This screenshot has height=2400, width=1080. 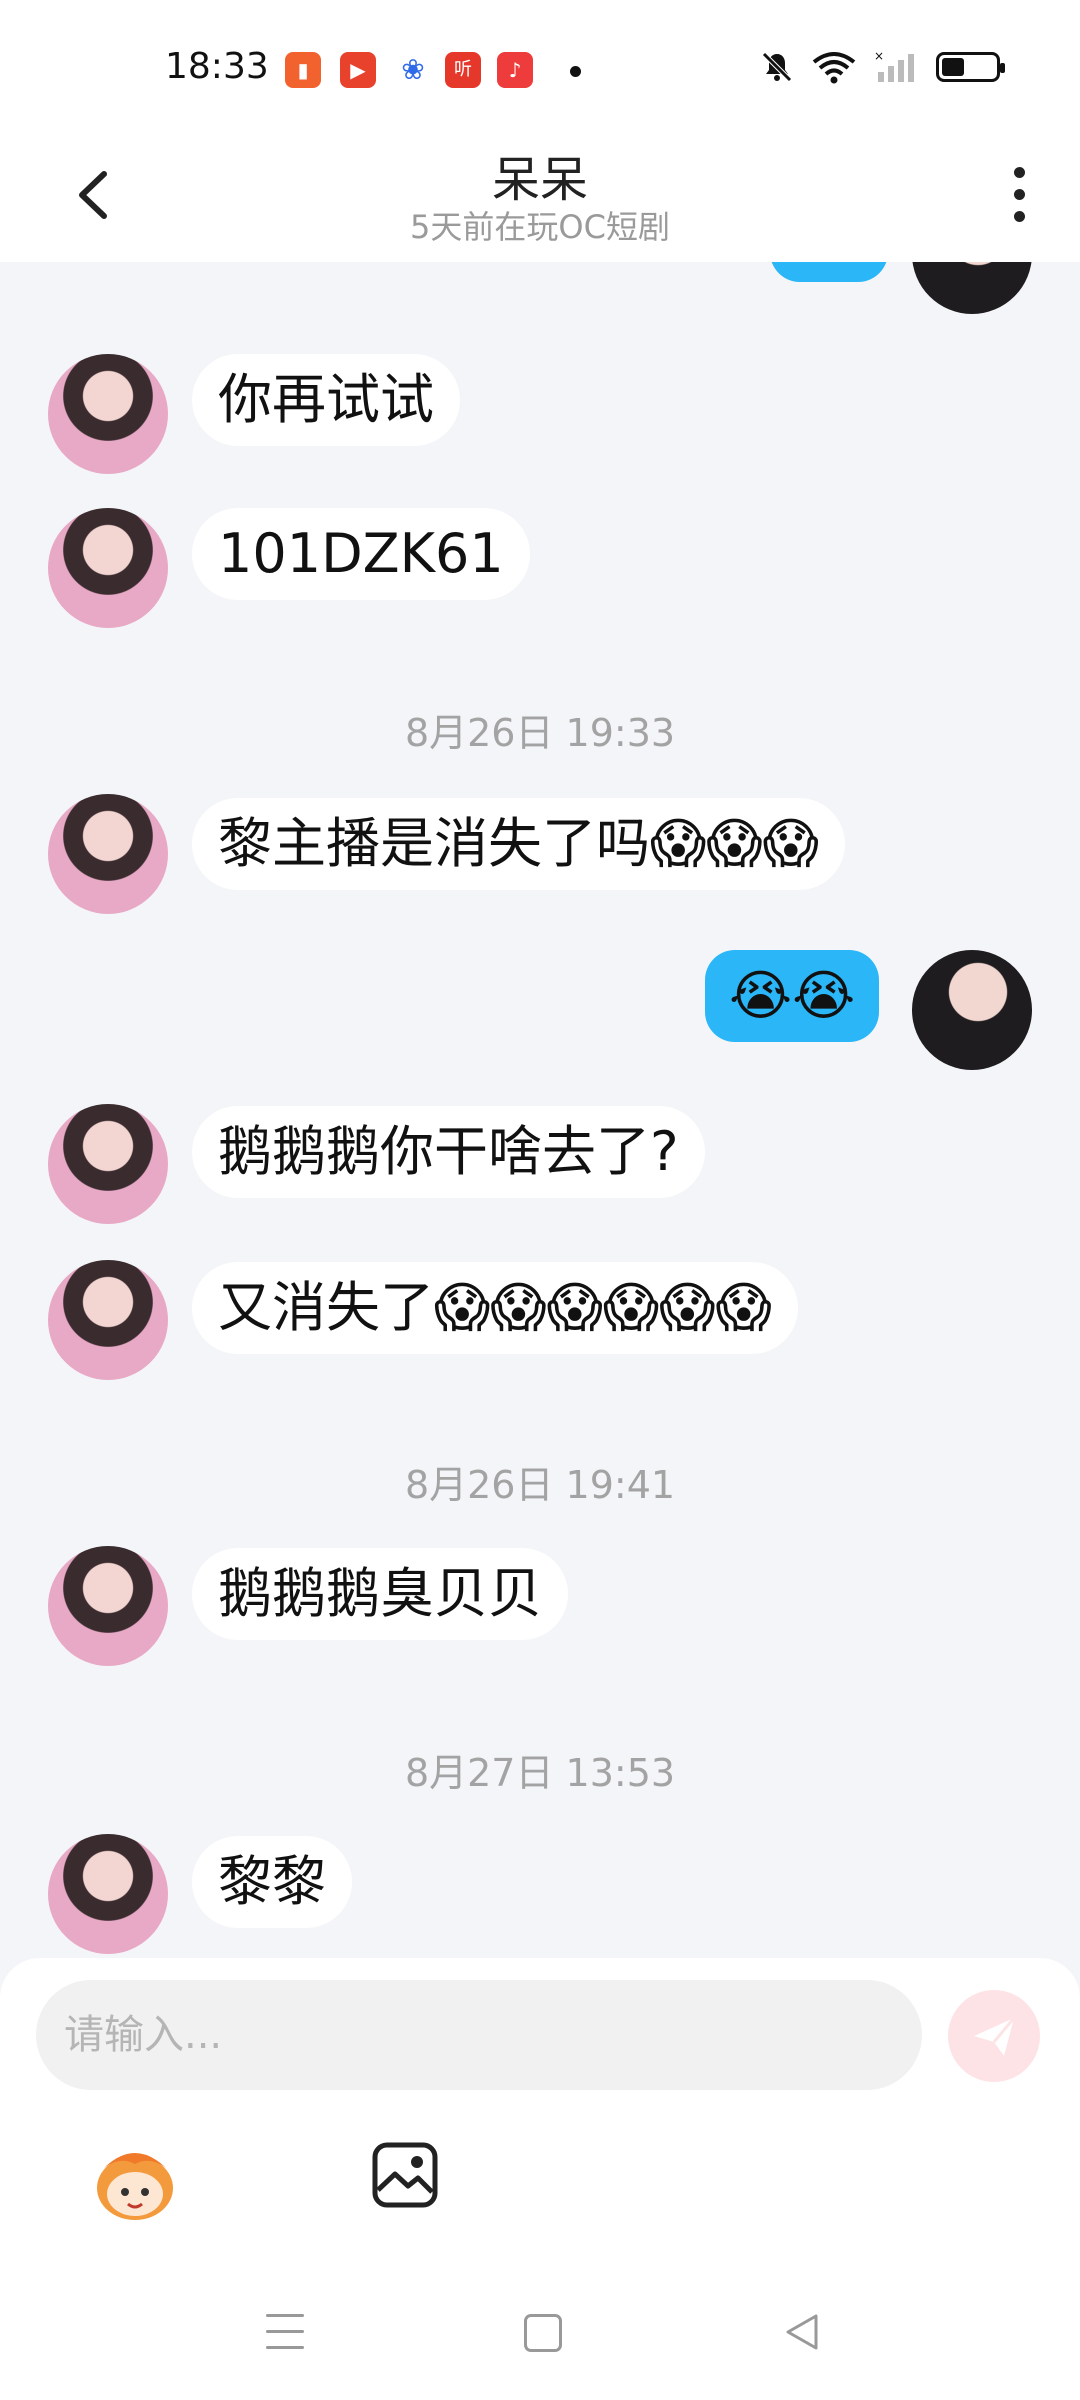 What do you see at coordinates (361, 554) in the screenshot?
I see `message-bubble: 101DZK61` at bounding box center [361, 554].